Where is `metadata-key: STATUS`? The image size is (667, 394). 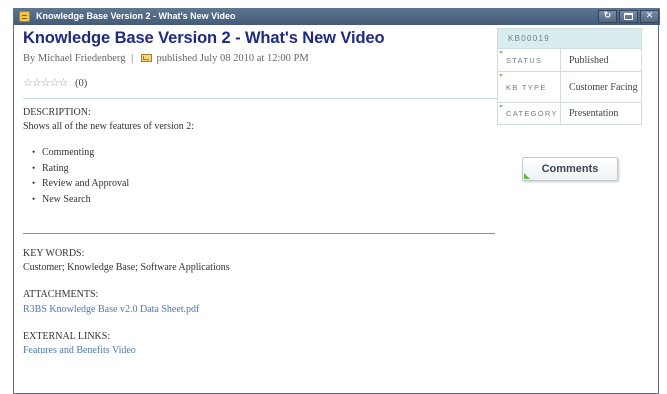
metadata-key: STATUS is located at coordinates (529, 60).